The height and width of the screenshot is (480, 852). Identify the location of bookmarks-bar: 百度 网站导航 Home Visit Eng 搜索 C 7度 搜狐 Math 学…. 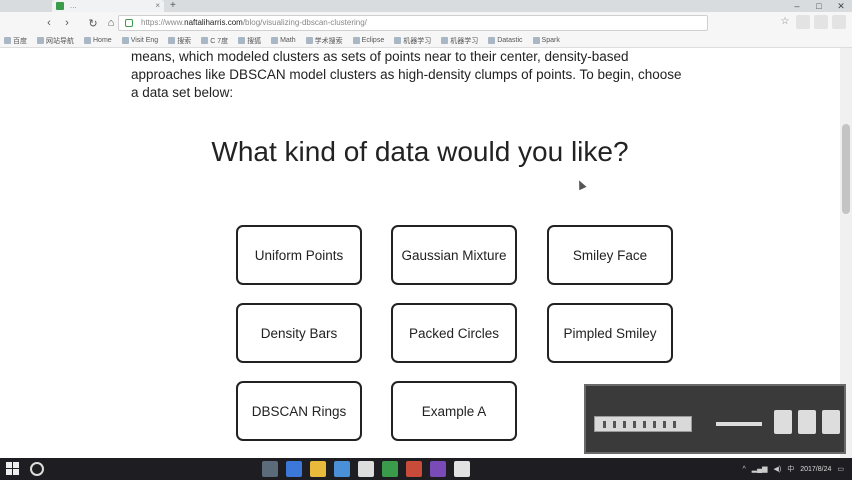
(426, 41).